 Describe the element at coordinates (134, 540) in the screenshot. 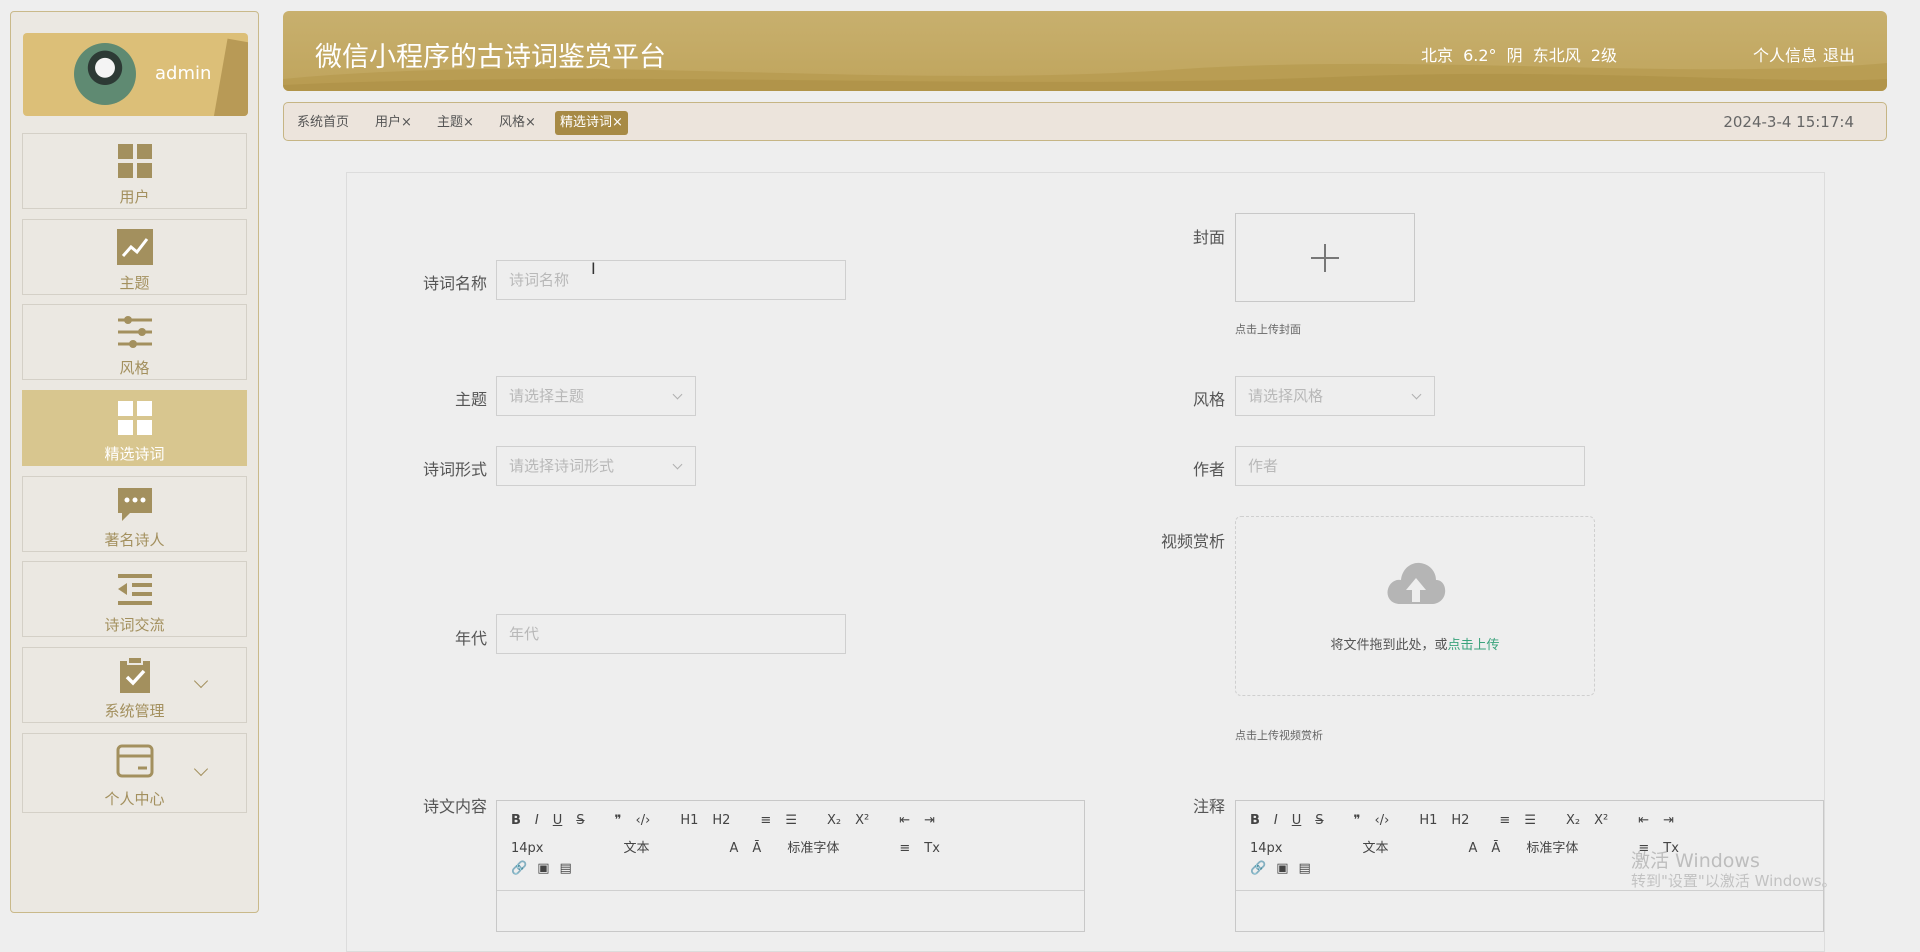

I see `sidebar-item-label: 著名诗人` at that location.